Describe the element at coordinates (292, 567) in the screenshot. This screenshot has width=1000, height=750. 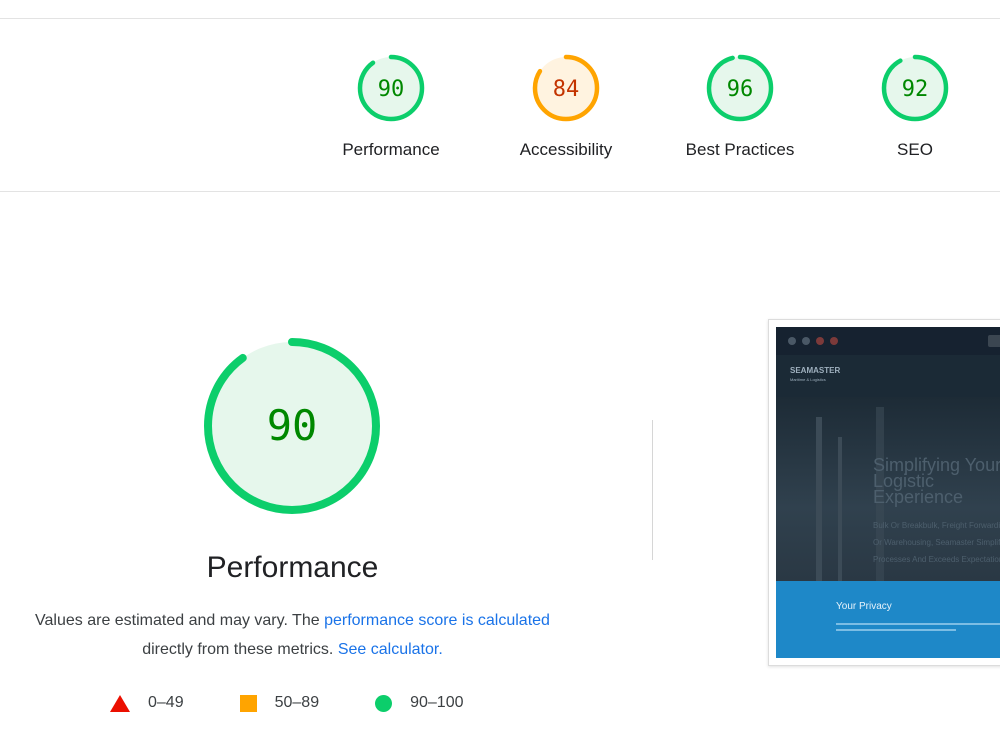
I see `main-gauge-title: Performance` at that location.